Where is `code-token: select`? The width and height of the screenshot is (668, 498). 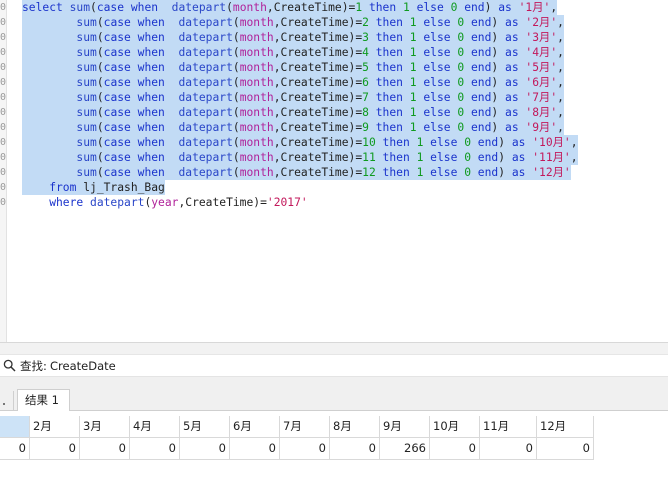
code-token: select is located at coordinates (46, 7).